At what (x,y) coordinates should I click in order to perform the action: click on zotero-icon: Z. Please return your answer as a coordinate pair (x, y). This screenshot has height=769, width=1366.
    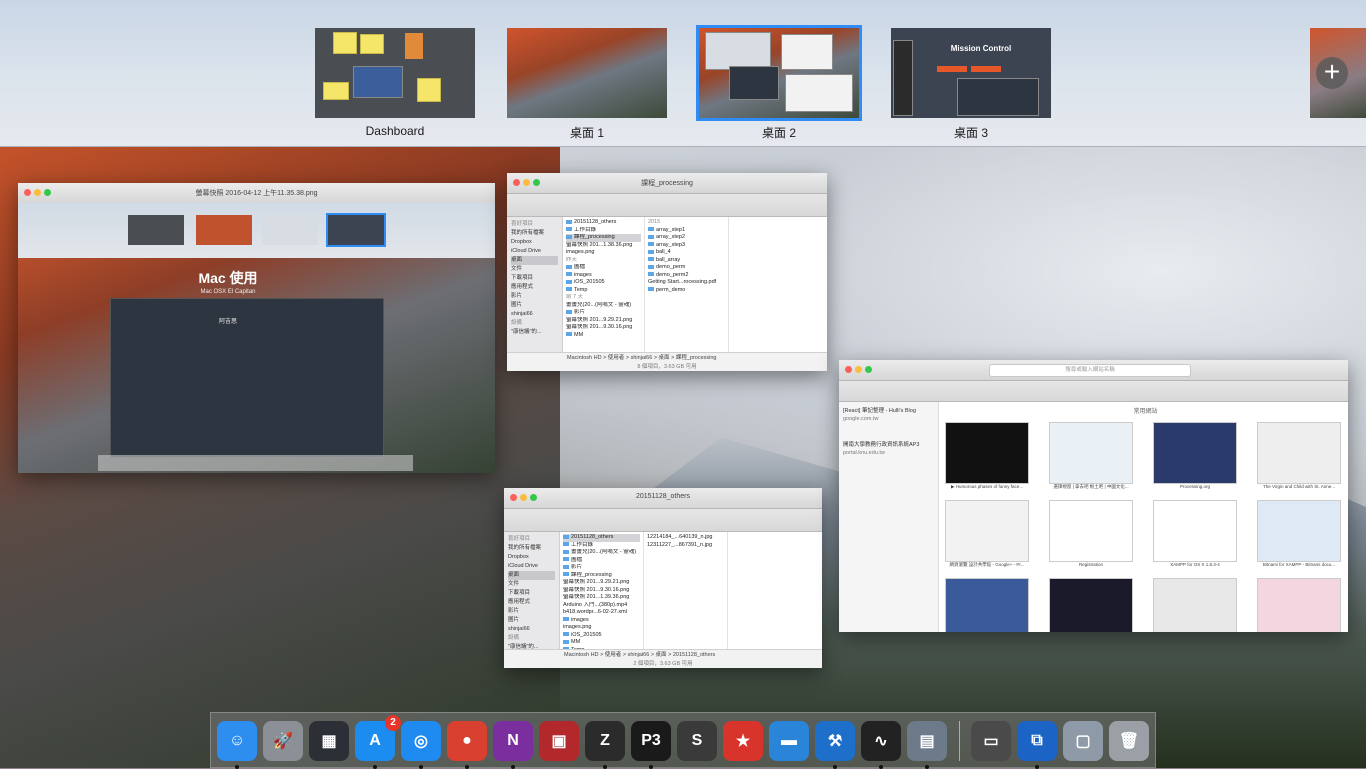
    Looking at the image, I should click on (605, 745).